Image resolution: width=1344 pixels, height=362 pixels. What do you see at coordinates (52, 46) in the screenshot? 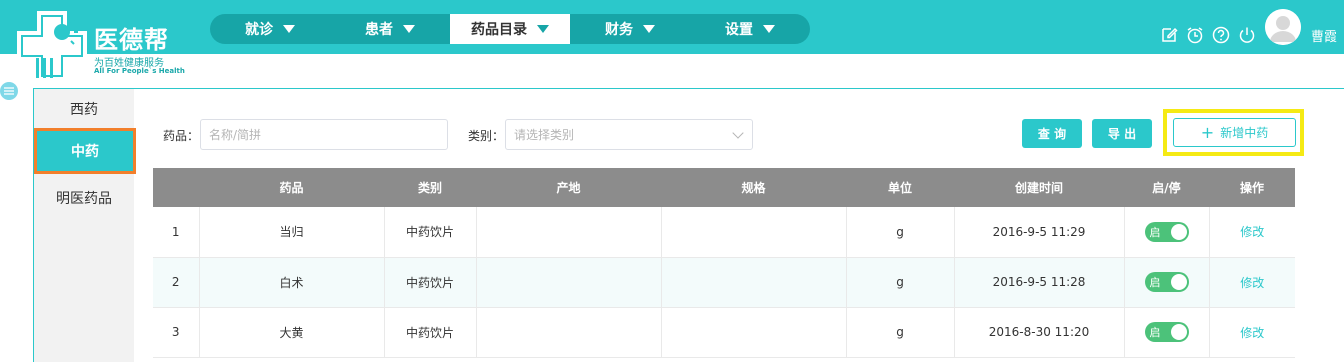
I see `logo-cross-icon` at bounding box center [52, 46].